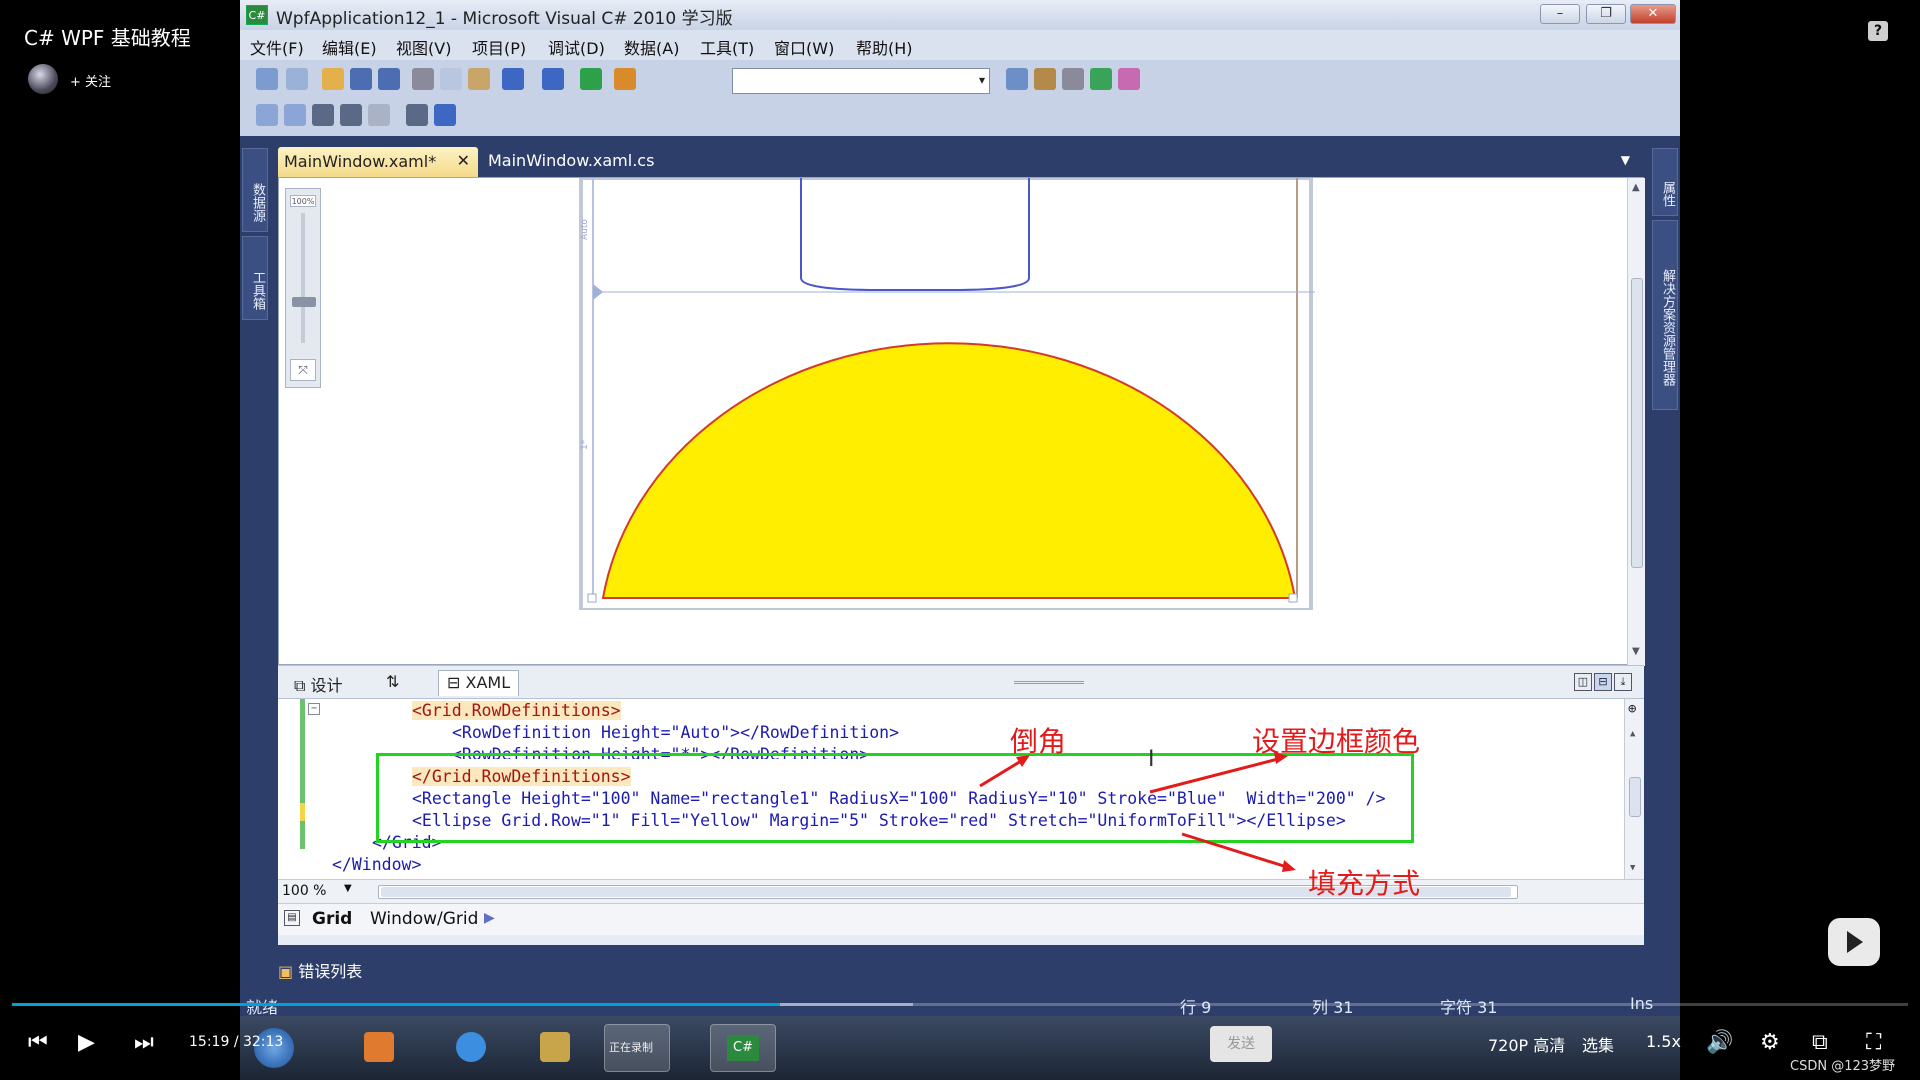 The image size is (1920, 1080). I want to click on bilibili-tv-icon, so click(1854, 942).